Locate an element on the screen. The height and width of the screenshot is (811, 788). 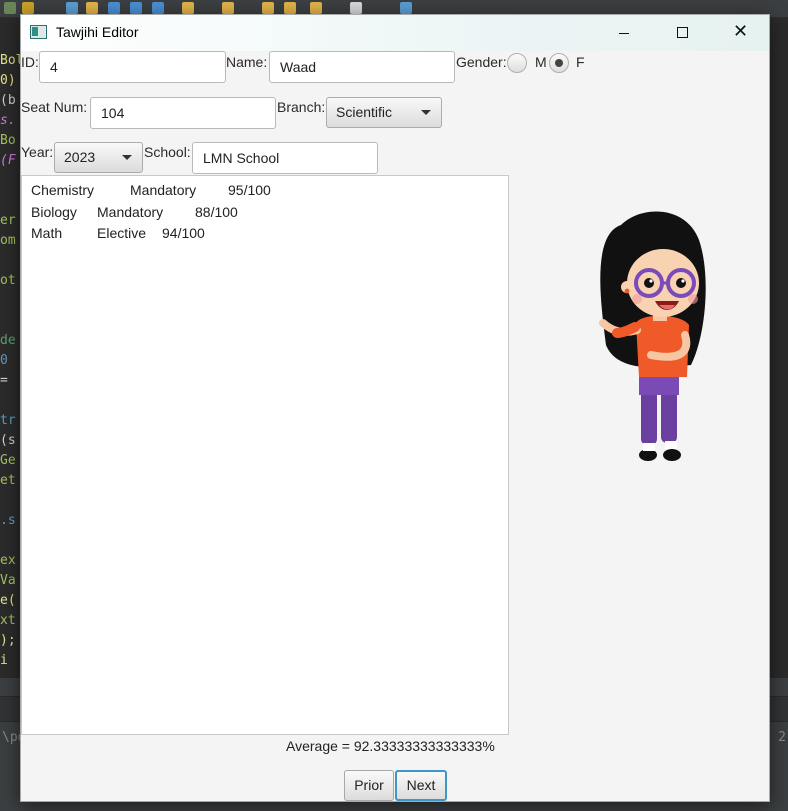
code-fragment: .s is located at coordinates (8, 520).